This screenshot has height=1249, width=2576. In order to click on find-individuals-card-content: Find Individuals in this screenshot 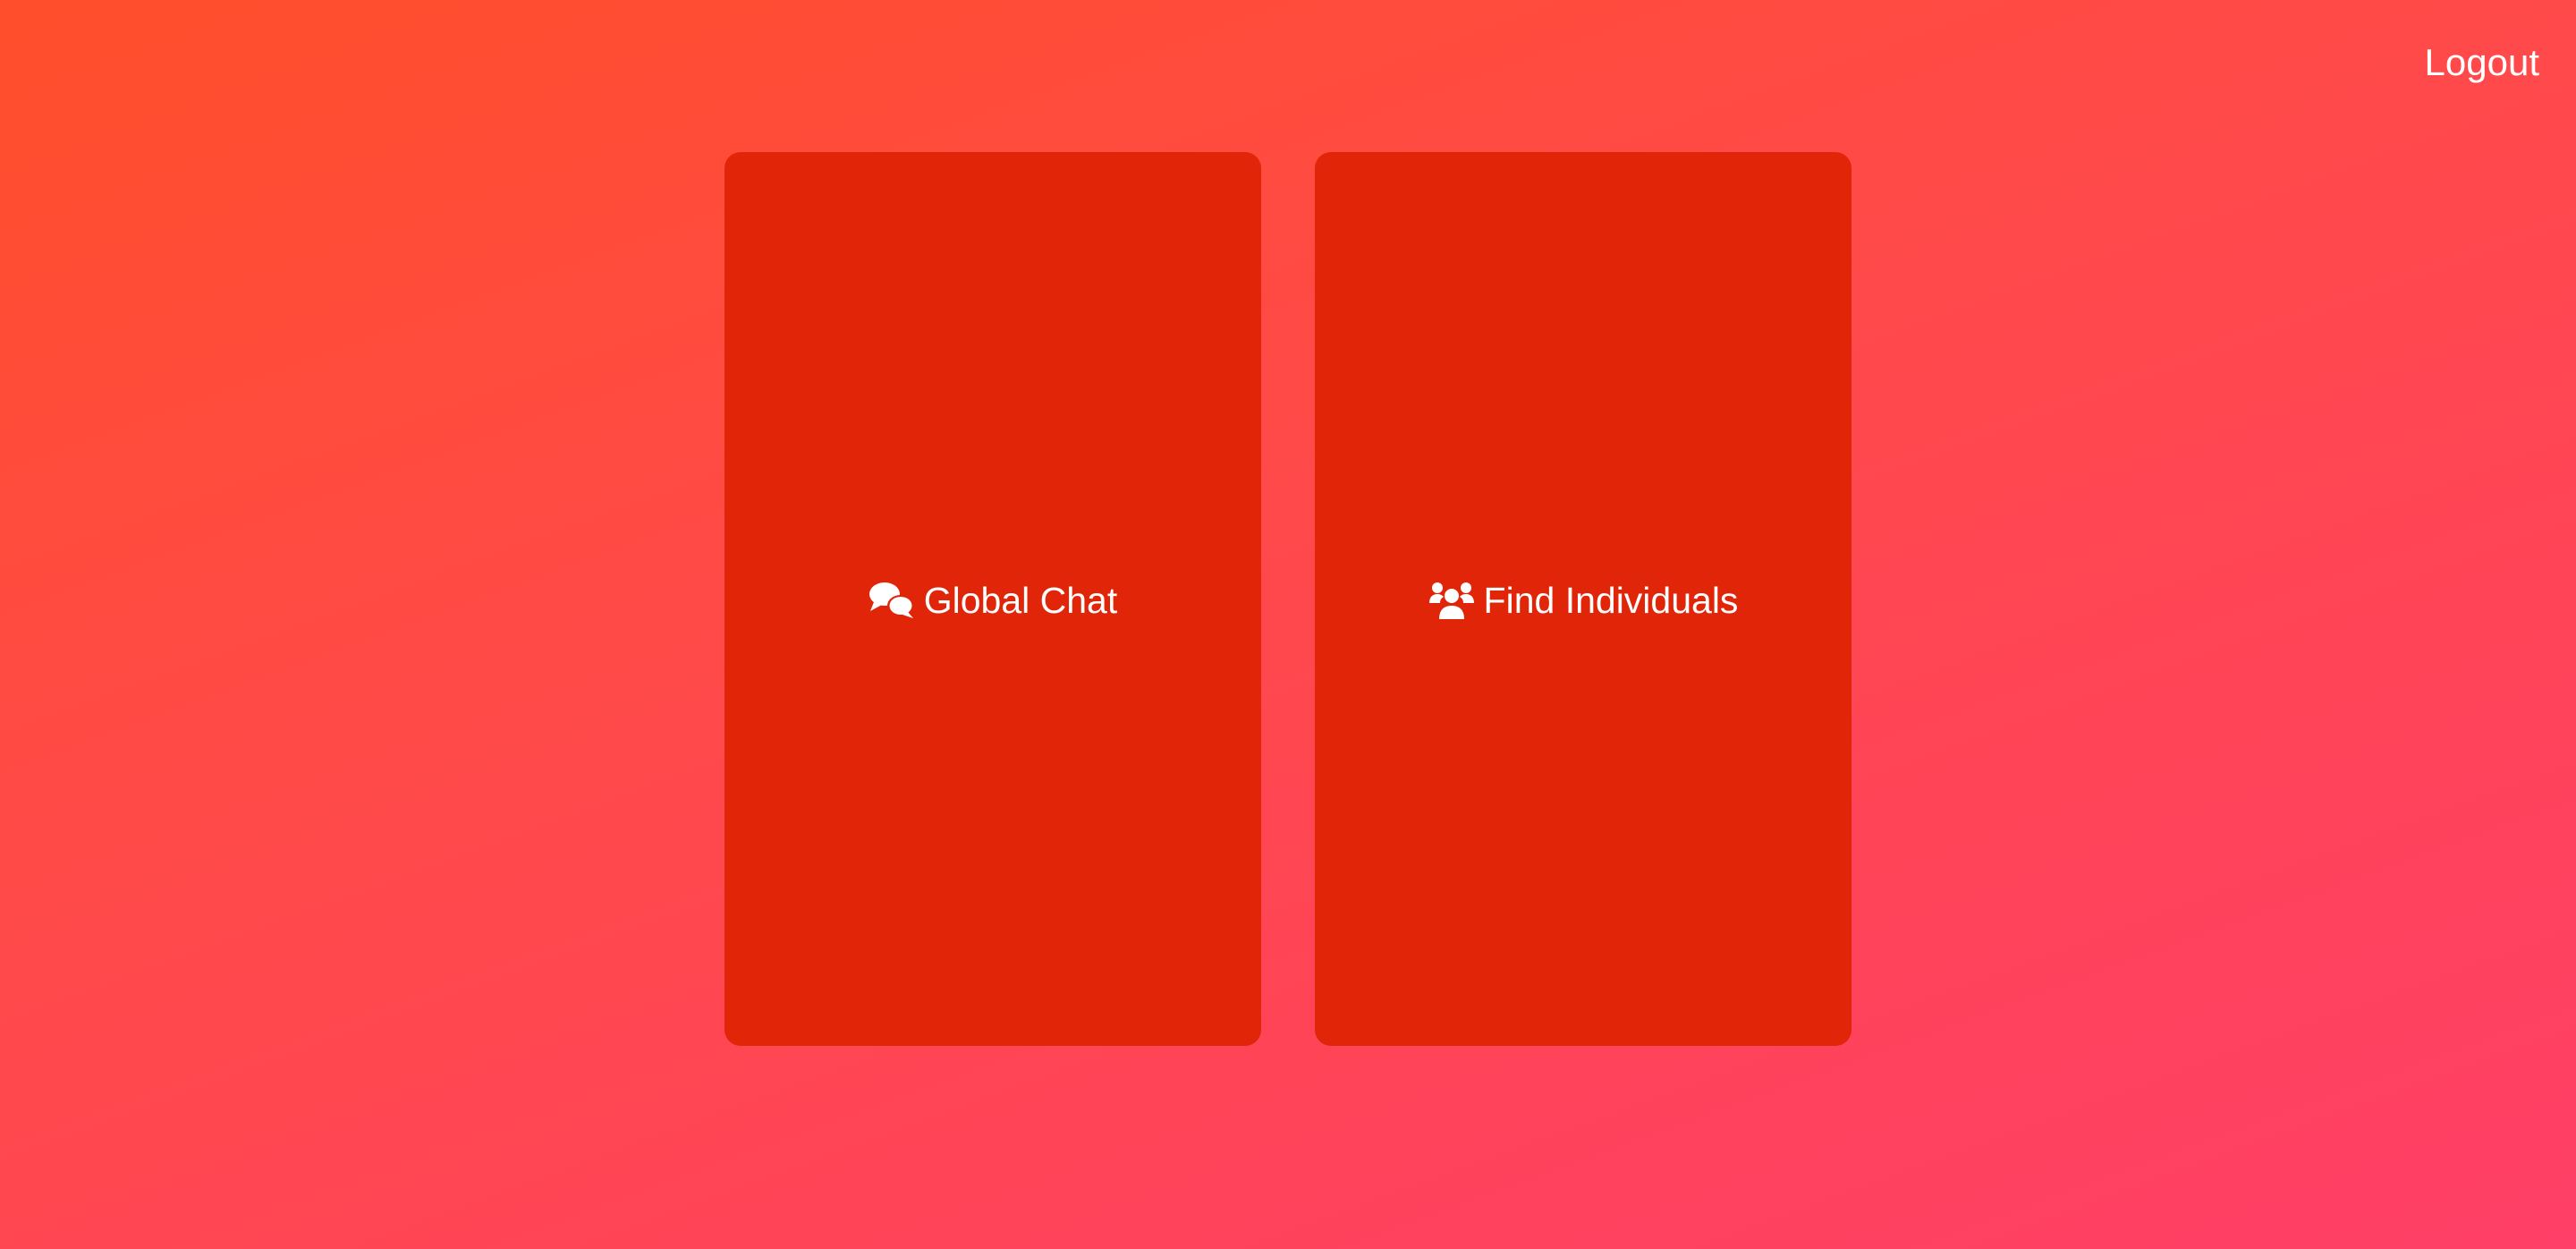, I will do `click(1583, 600)`.